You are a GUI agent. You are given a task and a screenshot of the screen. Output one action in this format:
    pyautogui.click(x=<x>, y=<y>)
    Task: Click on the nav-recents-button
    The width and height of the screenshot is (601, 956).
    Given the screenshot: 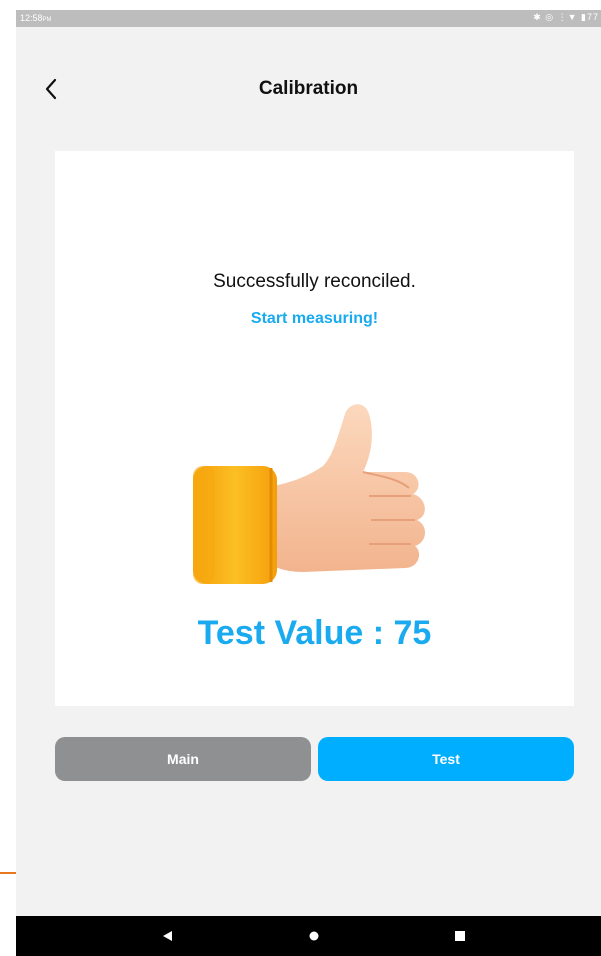 What is the action you would take?
    pyautogui.click(x=460, y=936)
    